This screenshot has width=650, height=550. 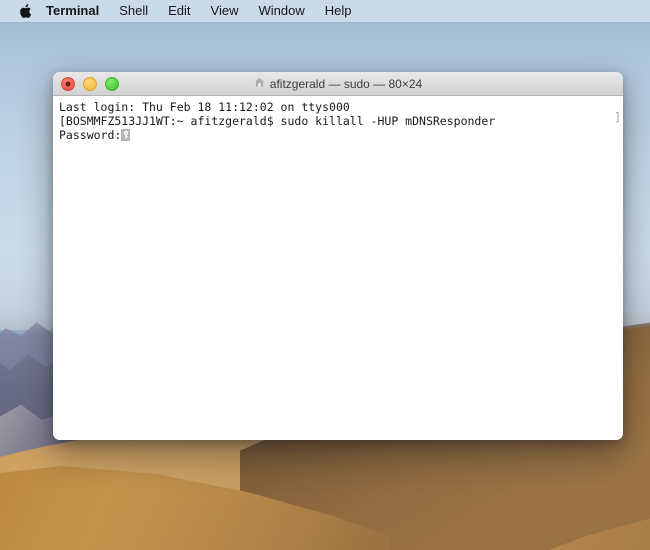 What do you see at coordinates (90, 135) in the screenshot?
I see `password-prompt-label: Password:` at bounding box center [90, 135].